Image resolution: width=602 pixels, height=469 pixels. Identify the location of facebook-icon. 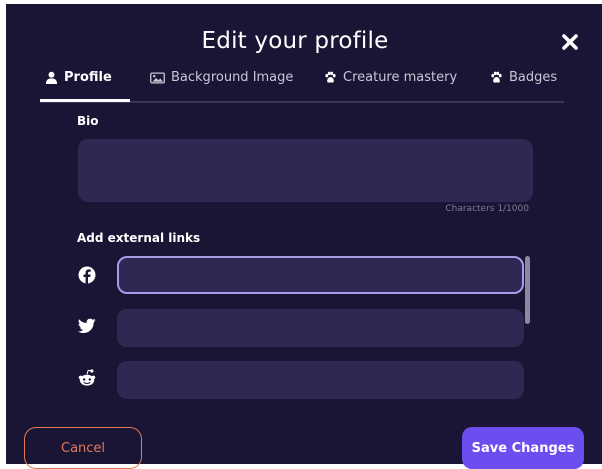
(87, 275).